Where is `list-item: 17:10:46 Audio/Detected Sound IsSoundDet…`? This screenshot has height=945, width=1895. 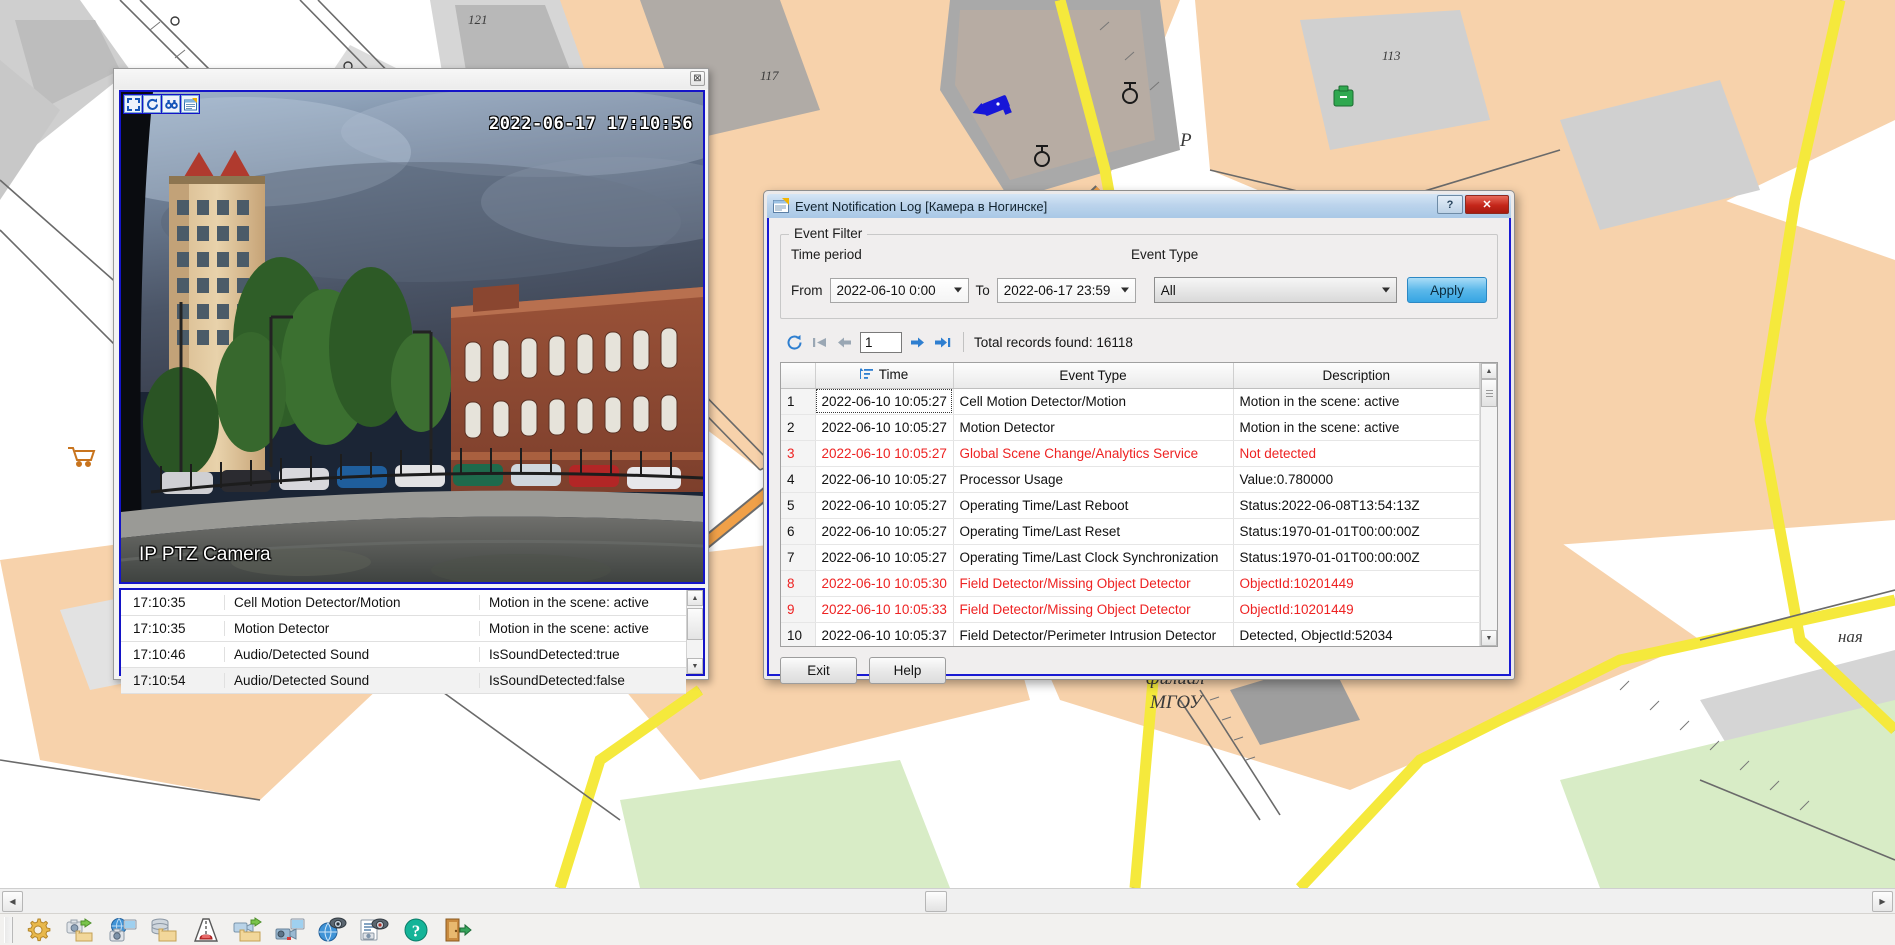 list-item: 17:10:46 Audio/Detected Sound IsSoundDet… is located at coordinates (403, 655).